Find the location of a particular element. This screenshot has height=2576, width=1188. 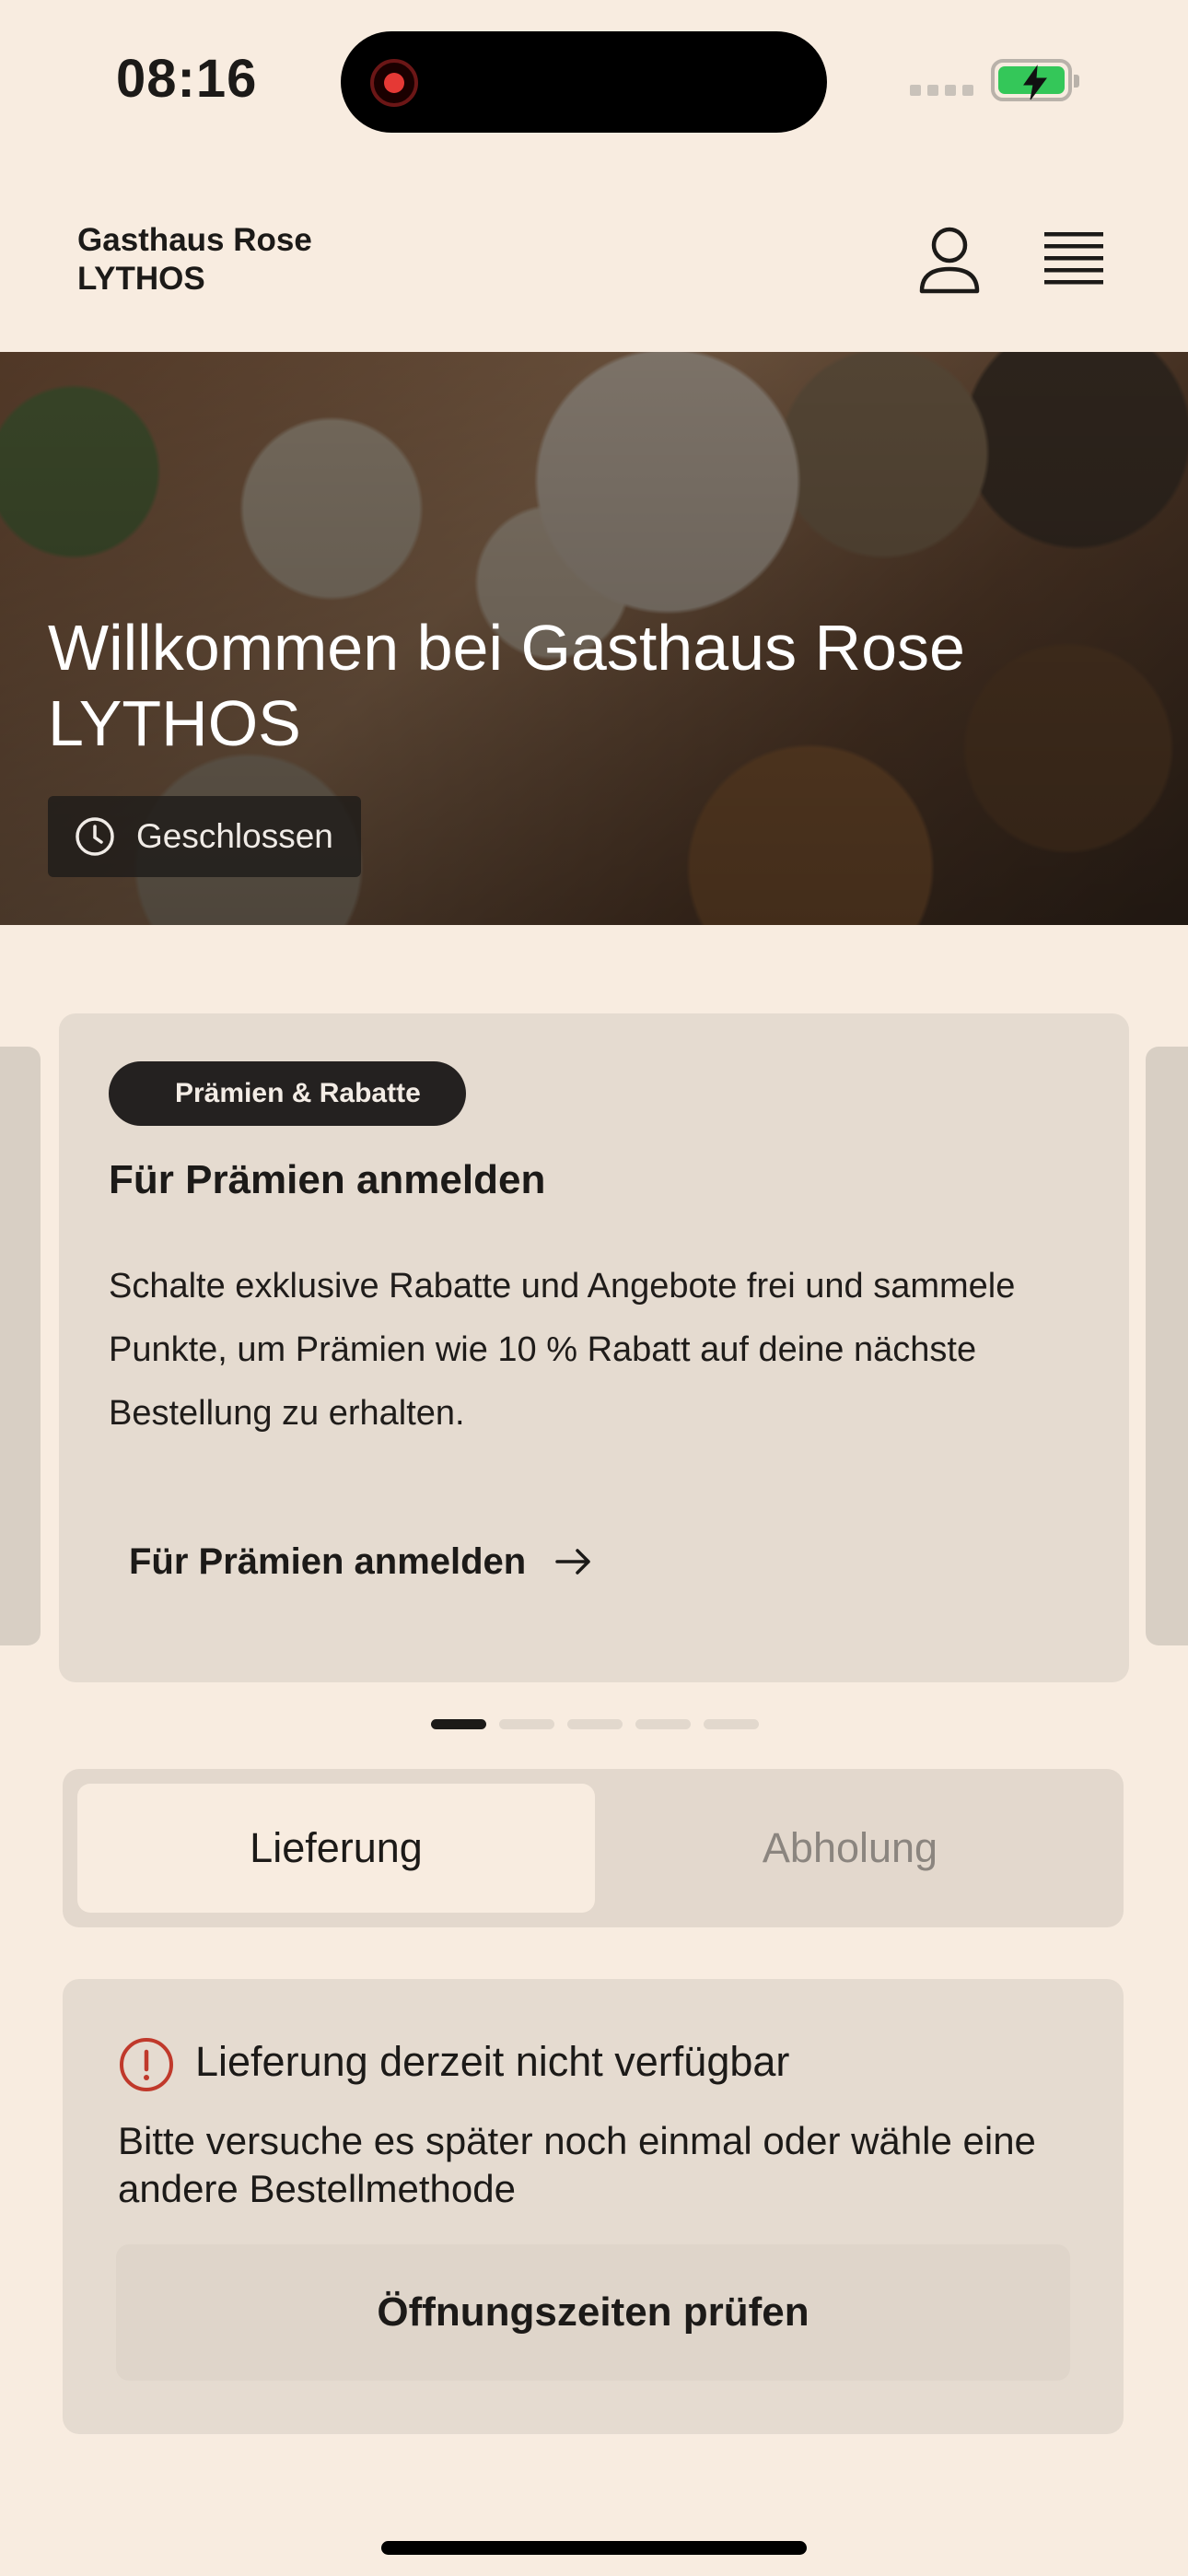

charging-bolt-icon is located at coordinates (1035, 82).